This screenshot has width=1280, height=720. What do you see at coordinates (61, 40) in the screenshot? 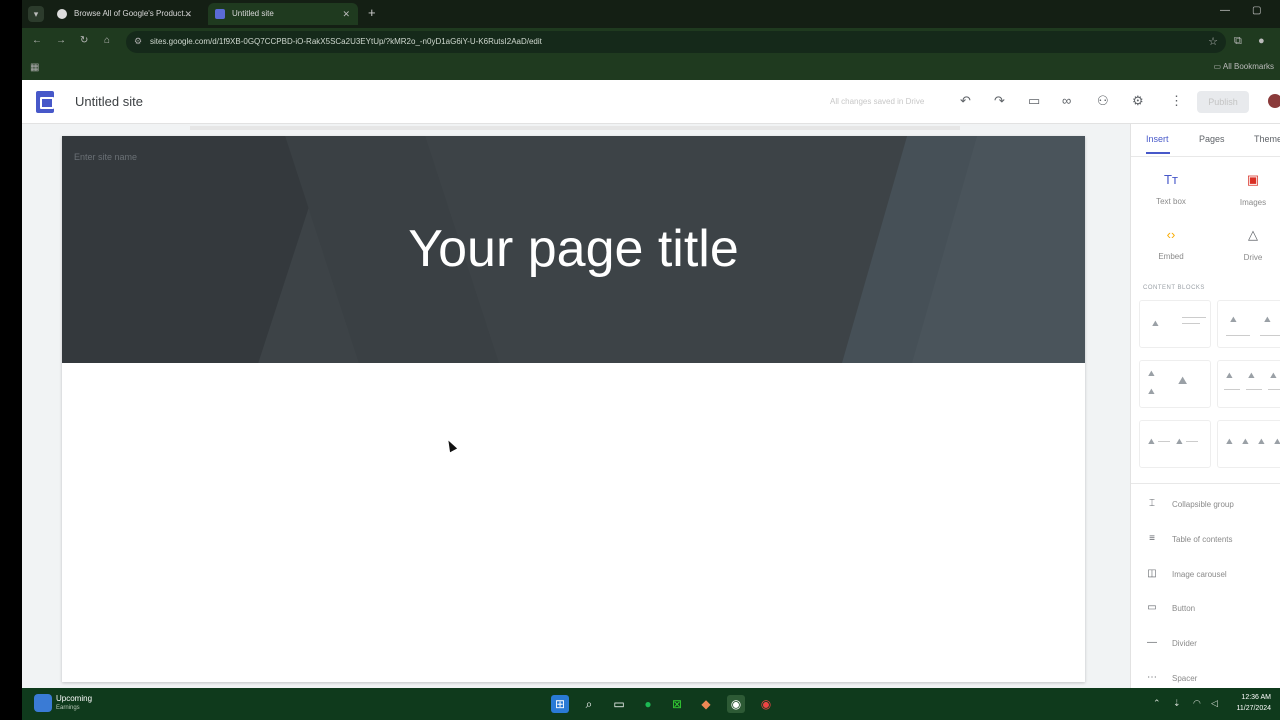
I see `forward-icon: →` at bounding box center [61, 40].